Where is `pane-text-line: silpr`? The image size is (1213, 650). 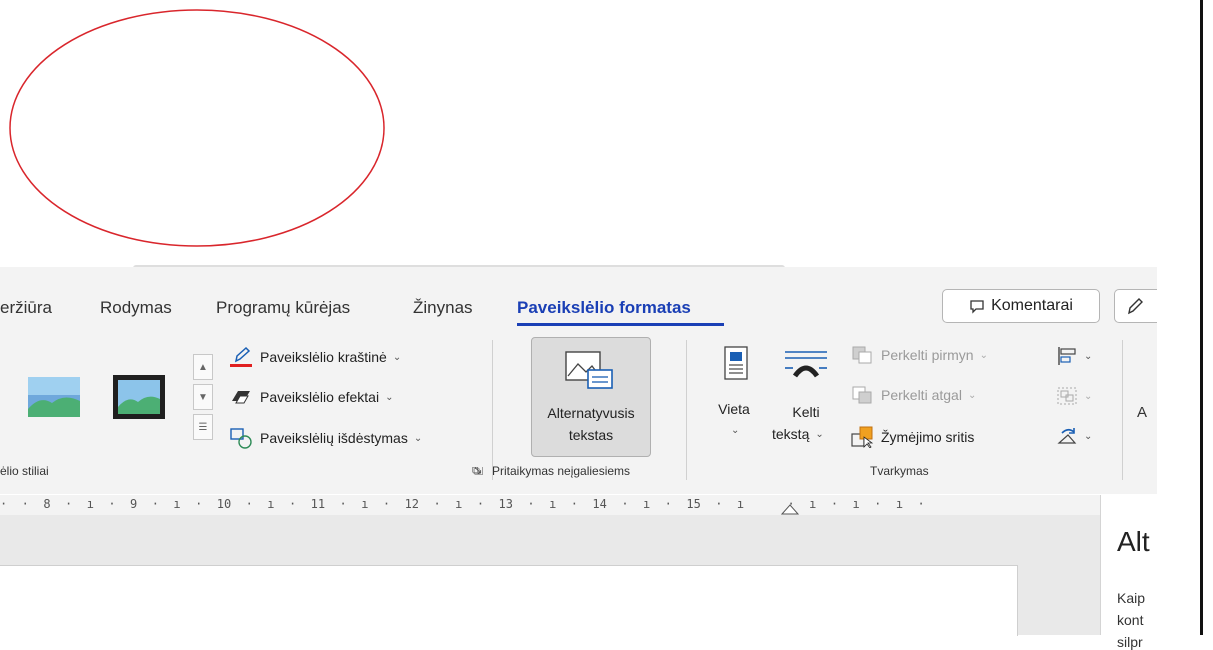
pane-text-line: silpr is located at coordinates (1130, 642).